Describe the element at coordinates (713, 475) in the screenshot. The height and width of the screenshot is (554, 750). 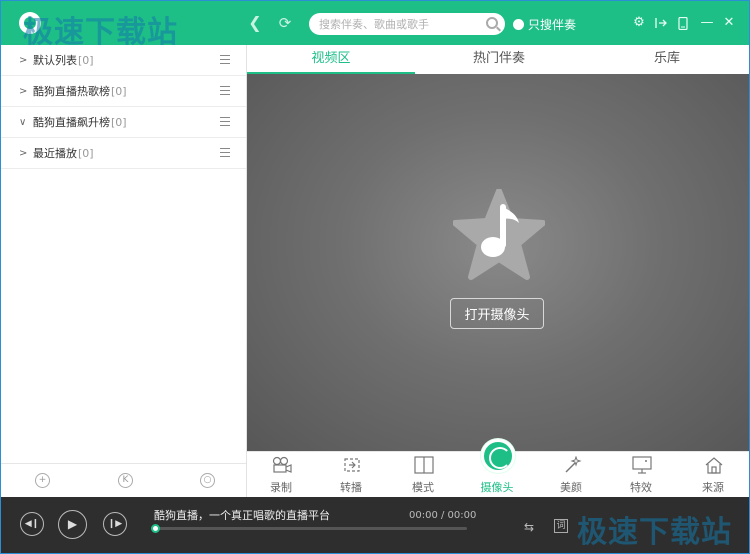
I see `source-button: 来源` at that location.